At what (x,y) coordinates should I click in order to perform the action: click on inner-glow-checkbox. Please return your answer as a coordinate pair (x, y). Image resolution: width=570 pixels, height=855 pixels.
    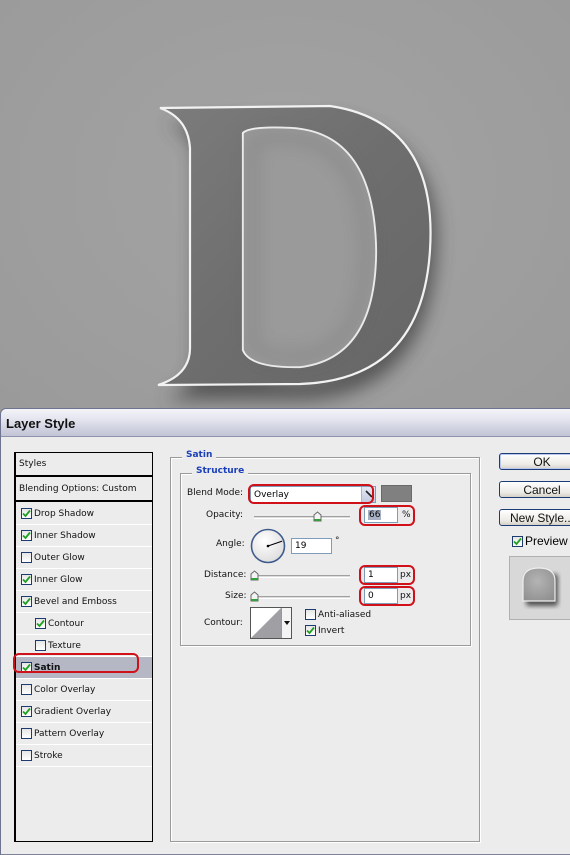
    Looking at the image, I should click on (26, 579).